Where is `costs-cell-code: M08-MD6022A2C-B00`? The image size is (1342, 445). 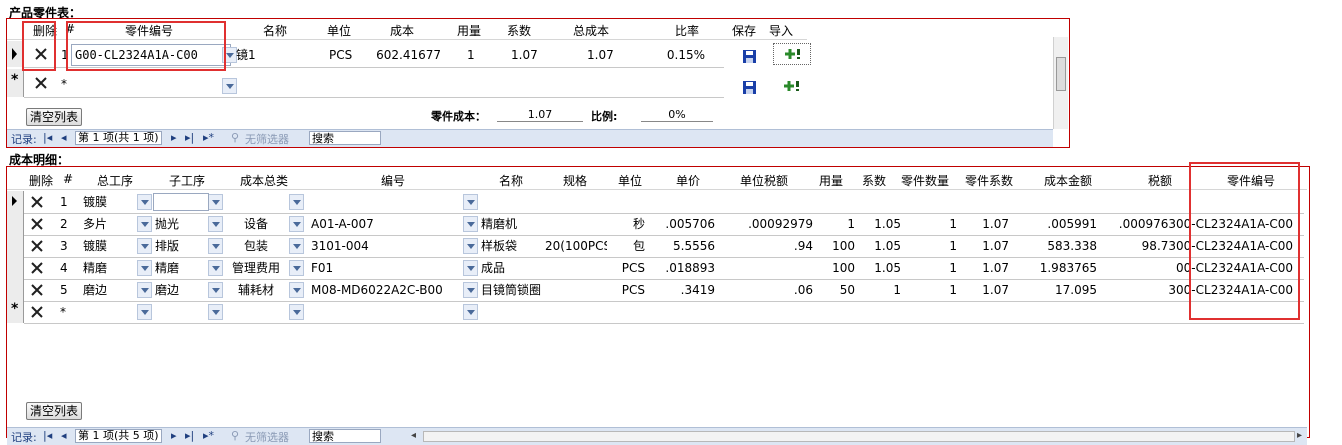 costs-cell-code: M08-MD6022A2C-B00 is located at coordinates (386, 290).